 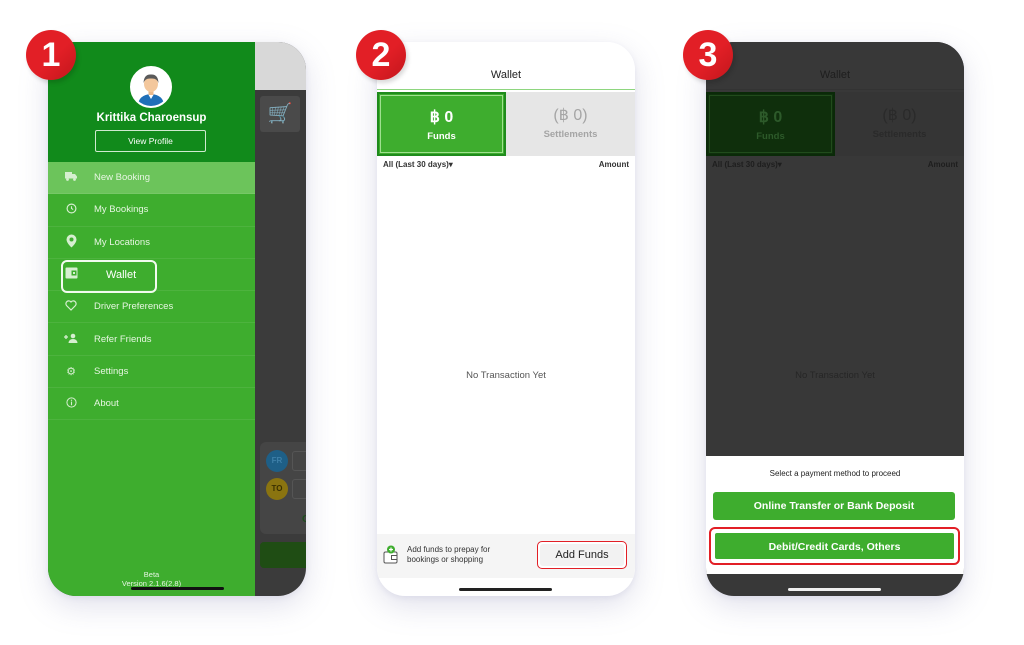 I want to click on menu-item-label: New Booking, so click(x=122, y=178).